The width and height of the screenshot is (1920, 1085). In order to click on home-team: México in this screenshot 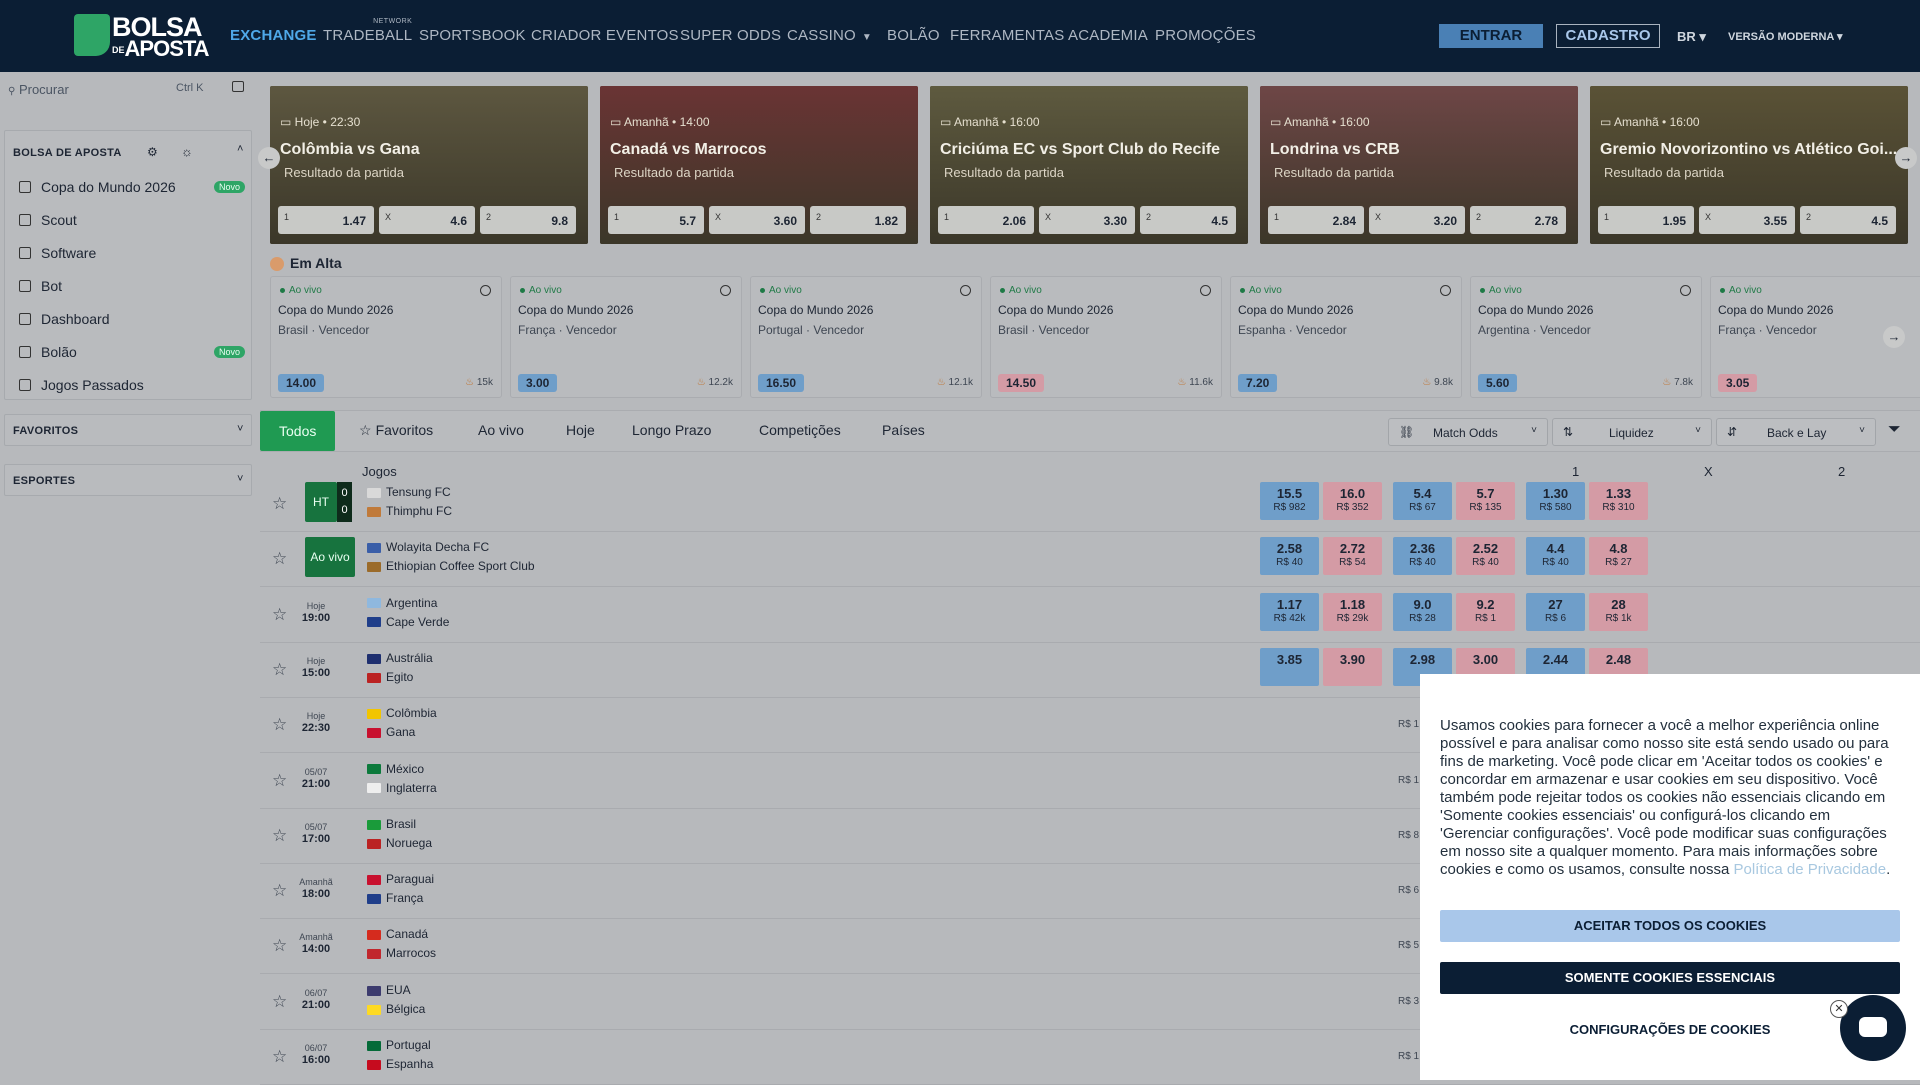, I will do `click(395, 769)`.